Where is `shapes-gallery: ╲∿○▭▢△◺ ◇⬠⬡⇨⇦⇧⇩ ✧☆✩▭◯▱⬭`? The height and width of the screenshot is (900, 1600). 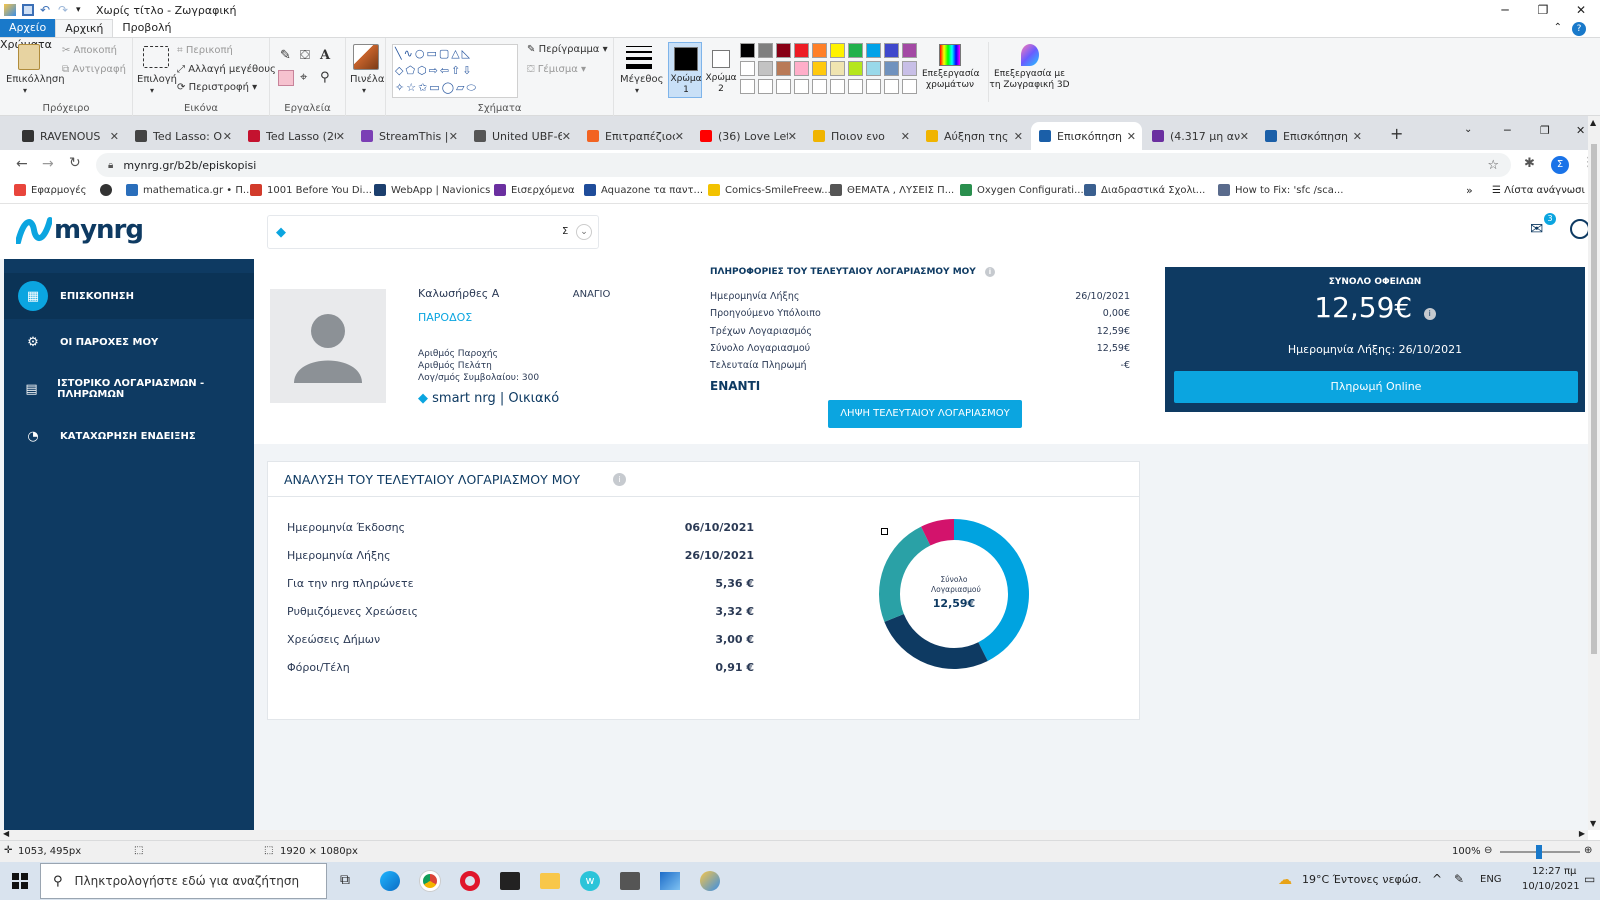
shapes-gallery: ╲∿○▭▢△◺ ◇⬠⬡⇨⇦⇧⇩ ✧☆✩▭◯▱⬭ is located at coordinates (455, 71).